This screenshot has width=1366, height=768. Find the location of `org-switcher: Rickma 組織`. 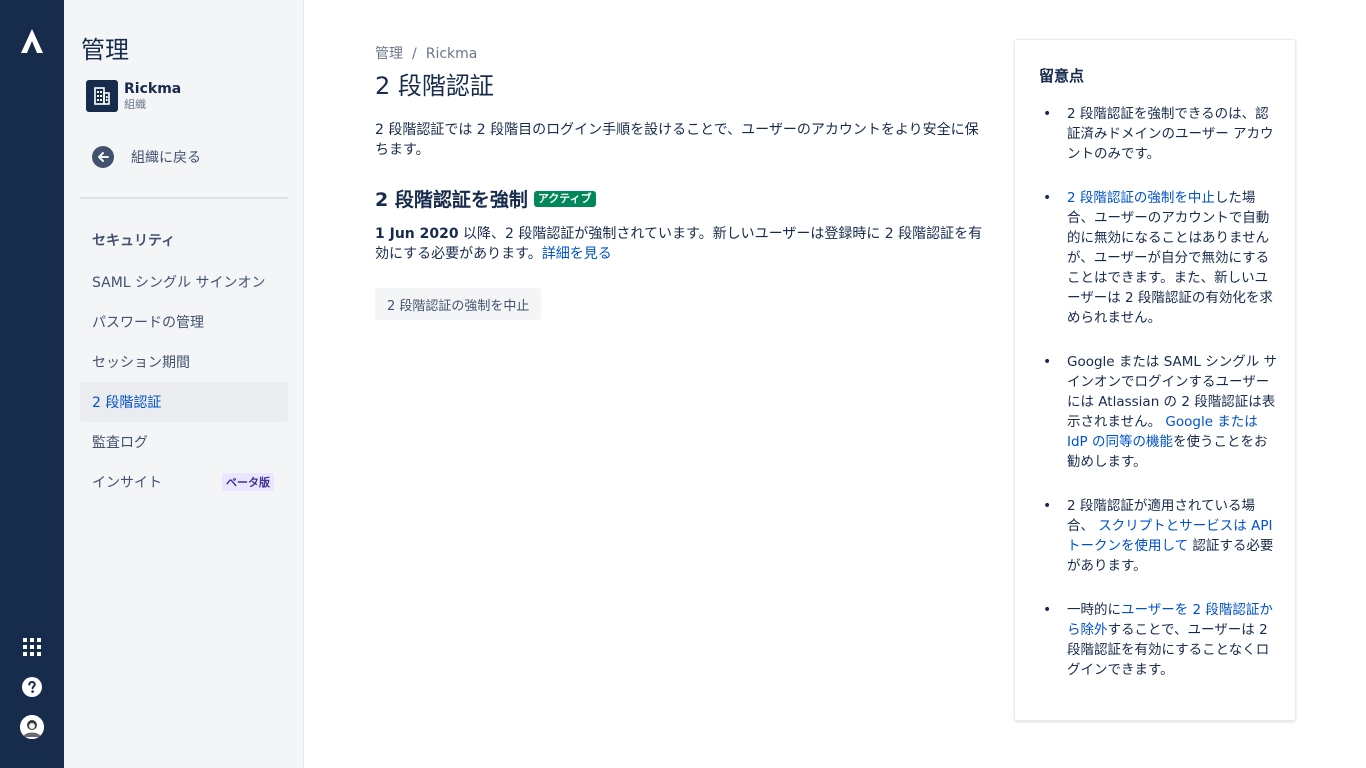

org-switcher: Rickma 組織 is located at coordinates (133, 96).